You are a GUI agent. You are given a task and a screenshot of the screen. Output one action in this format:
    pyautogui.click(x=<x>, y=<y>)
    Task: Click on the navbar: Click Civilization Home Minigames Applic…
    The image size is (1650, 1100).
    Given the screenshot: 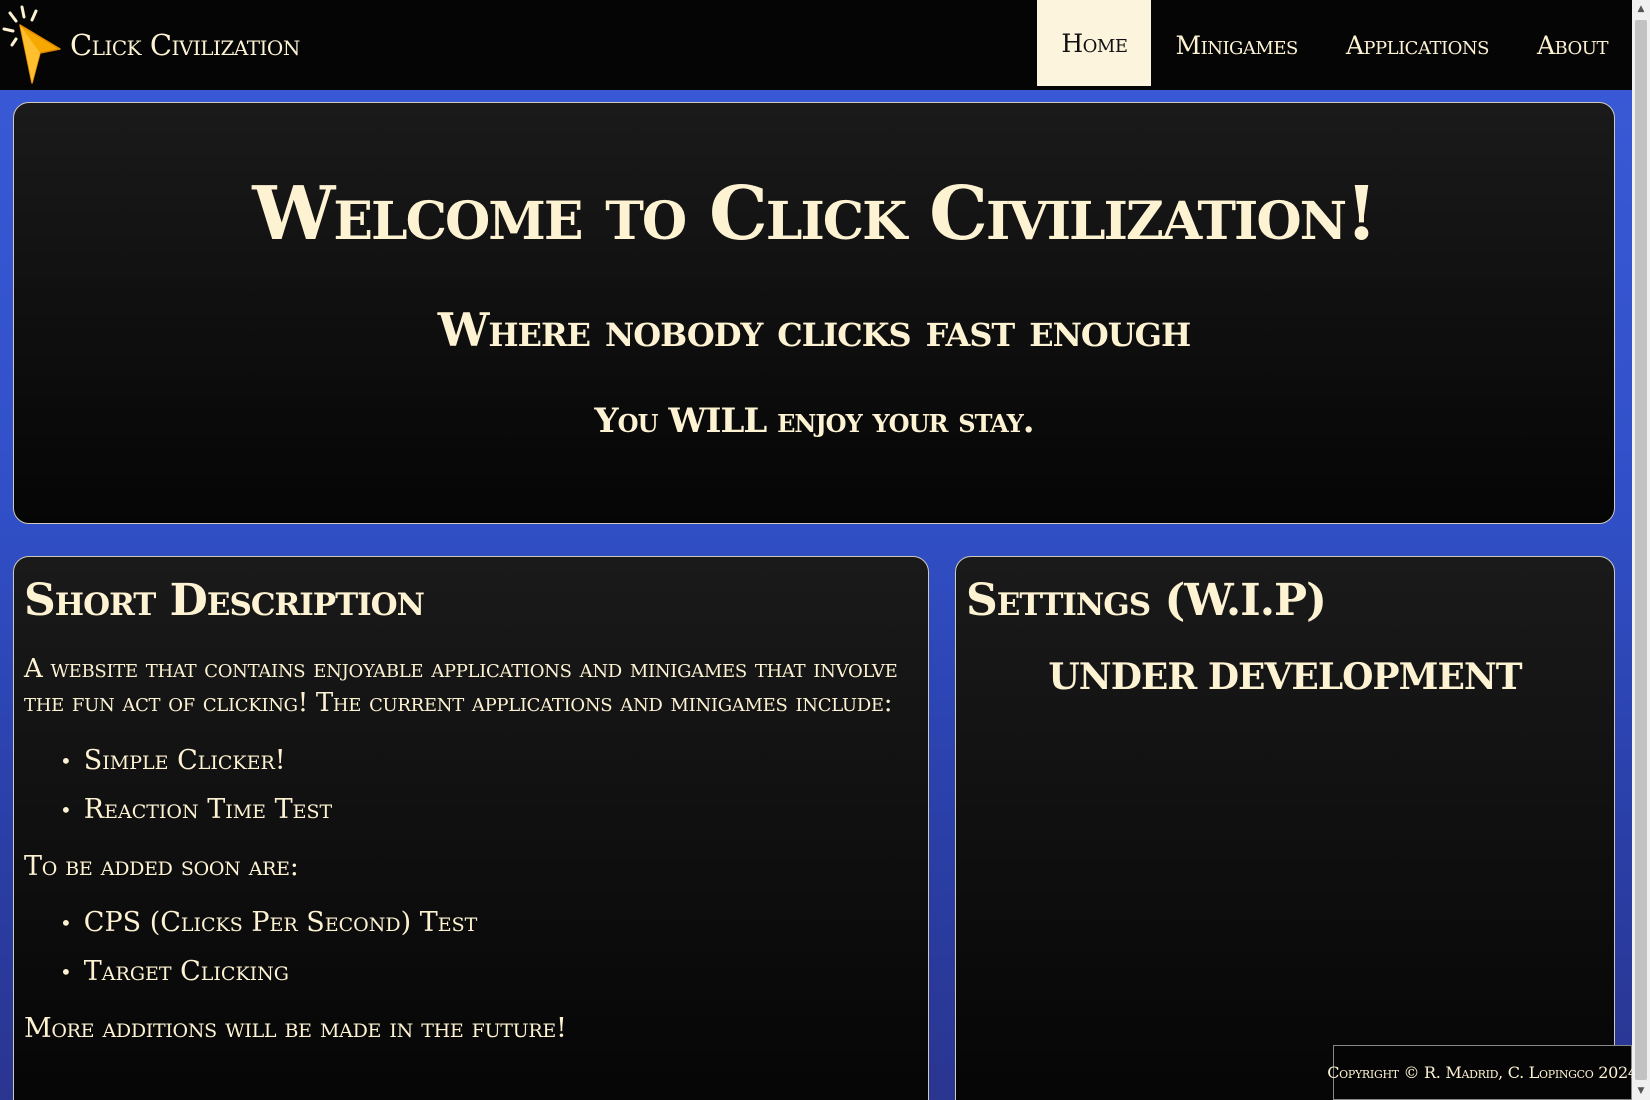 What is the action you would take?
    pyautogui.click(x=816, y=45)
    